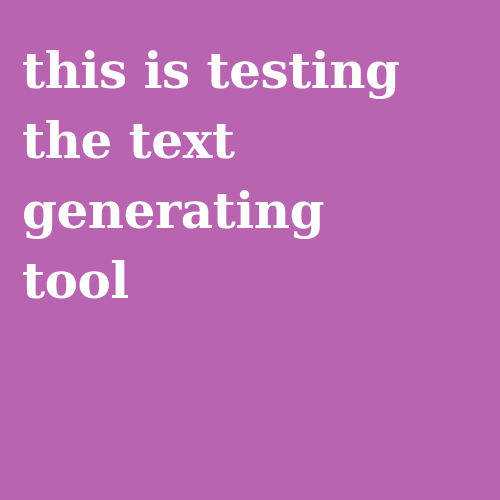 The width and height of the screenshot is (500, 500). Describe the element at coordinates (75, 280) in the screenshot. I see `headline-line-4: tool` at that location.